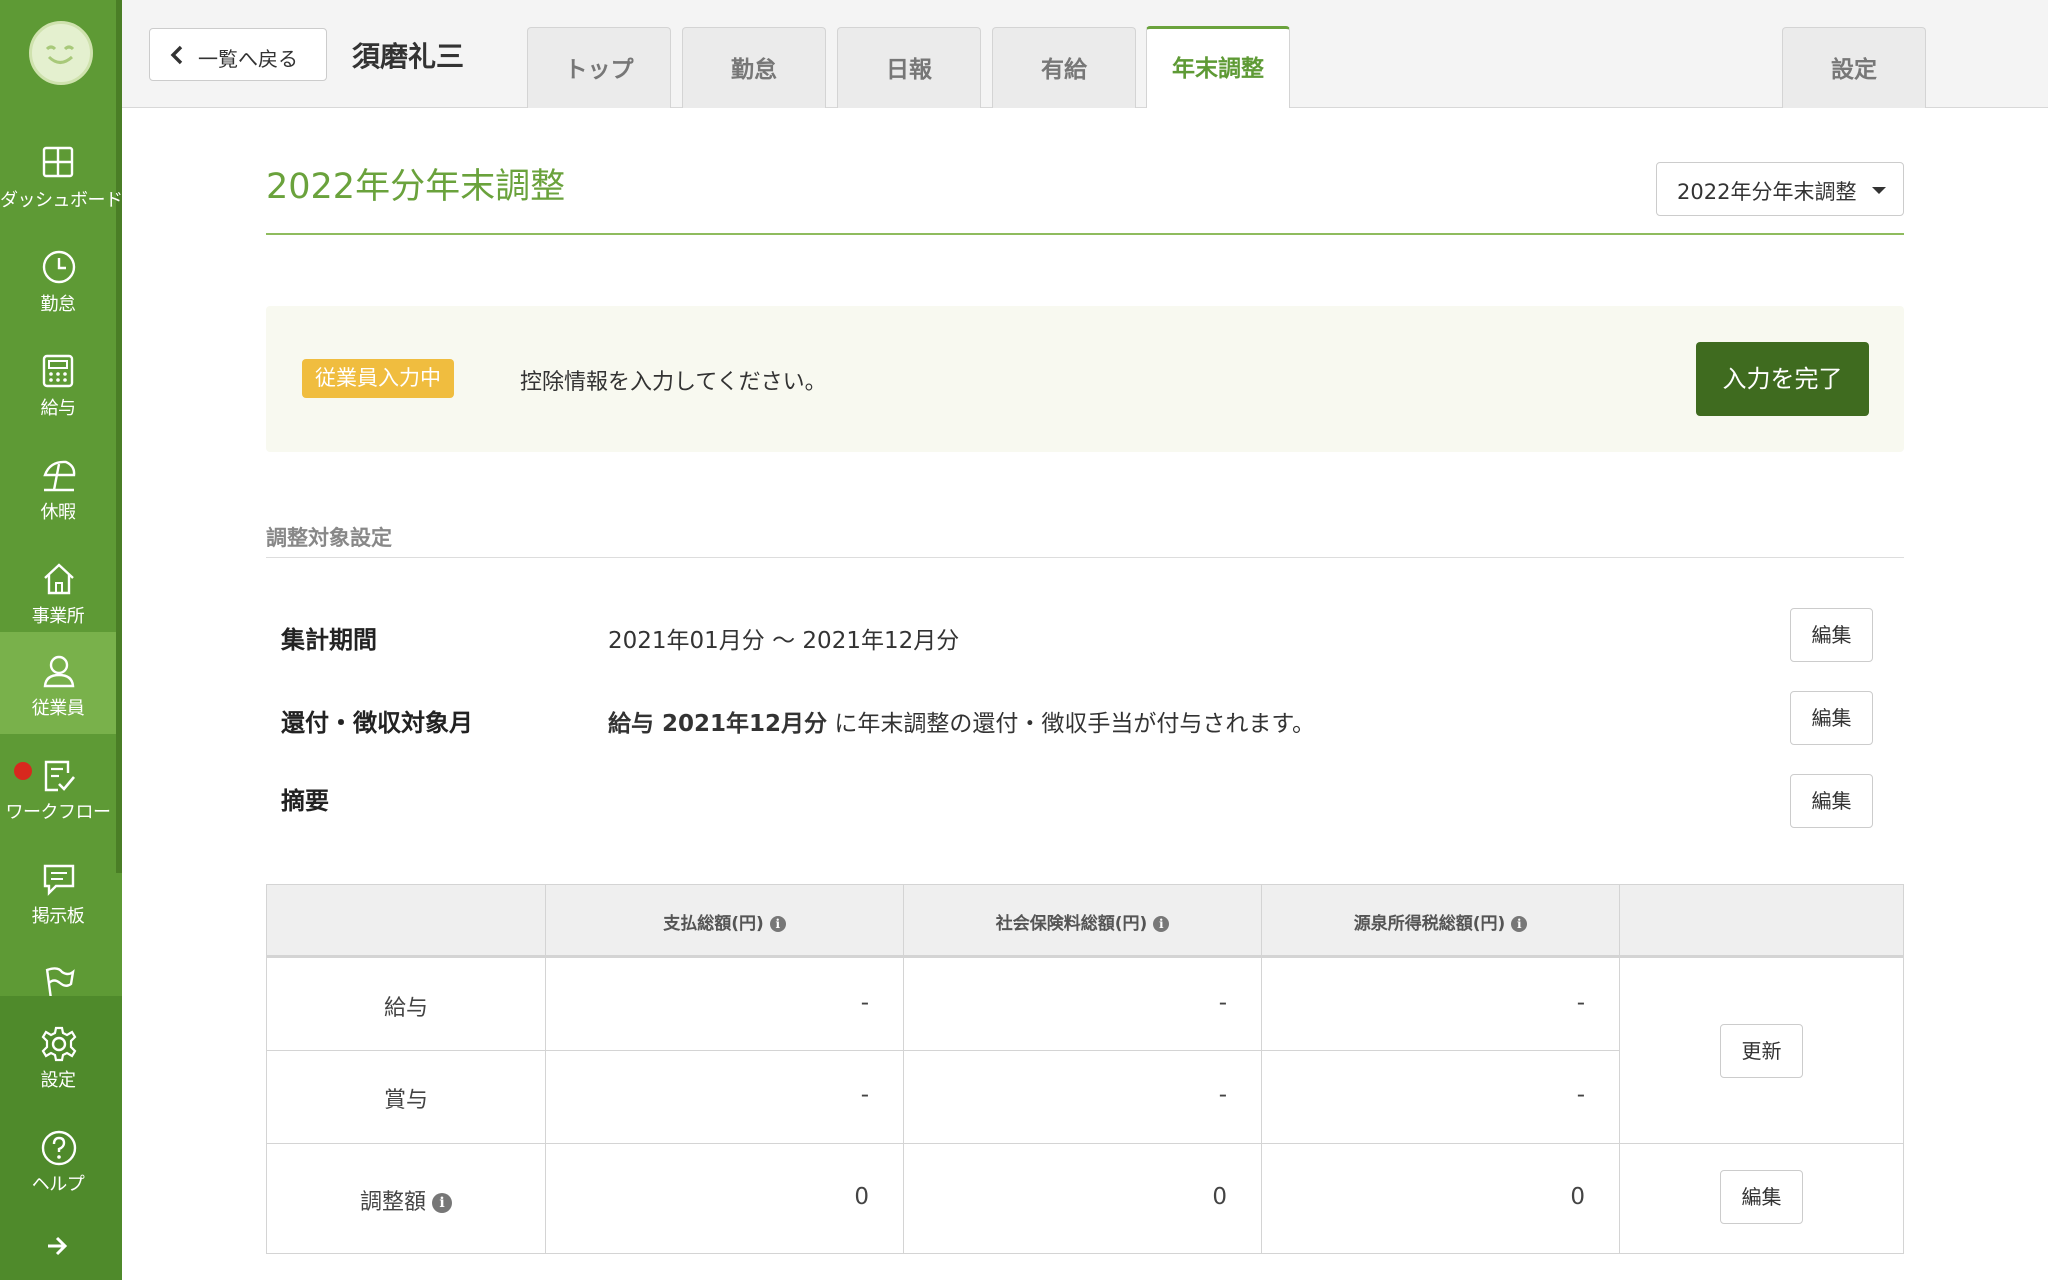 This screenshot has height=1280, width=2048. Describe the element at coordinates (248, 59) in the screenshot. I see `back-button-label: 一覧へ戻る` at that location.